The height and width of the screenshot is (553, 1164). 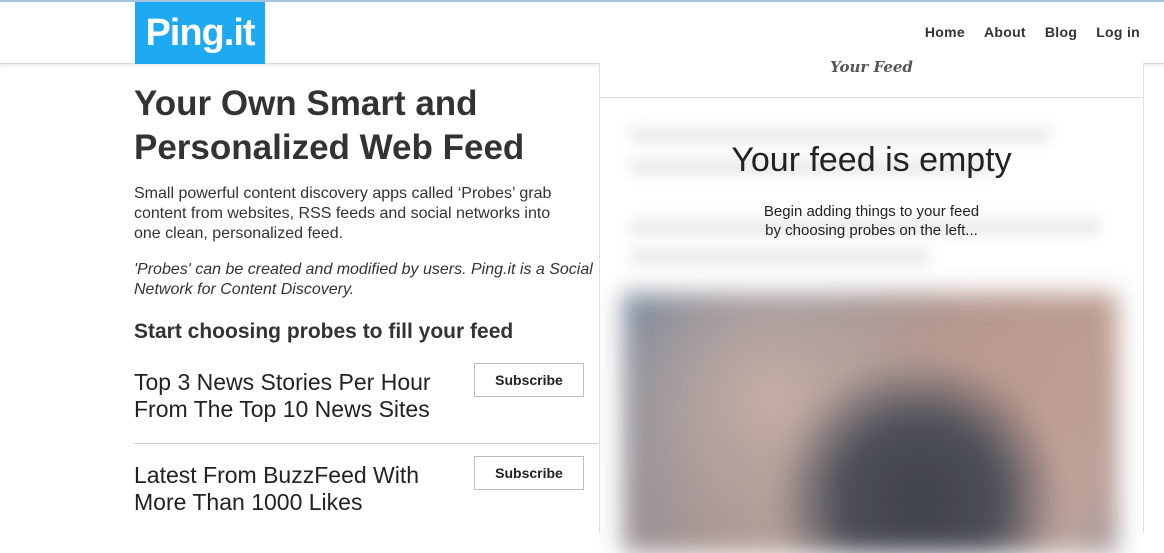 What do you see at coordinates (945, 32) in the screenshot?
I see `nav-home-link: Home` at bounding box center [945, 32].